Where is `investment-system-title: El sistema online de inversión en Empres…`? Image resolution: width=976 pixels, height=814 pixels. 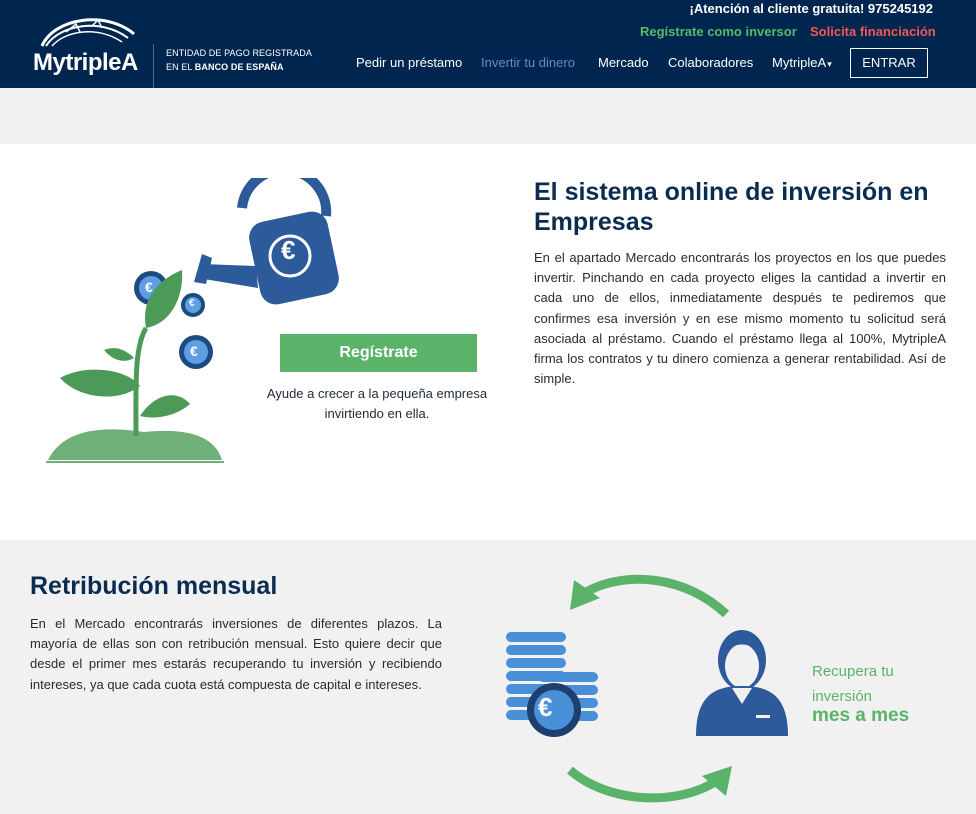 investment-system-title: El sistema online de inversión en Empres… is located at coordinates (731, 207).